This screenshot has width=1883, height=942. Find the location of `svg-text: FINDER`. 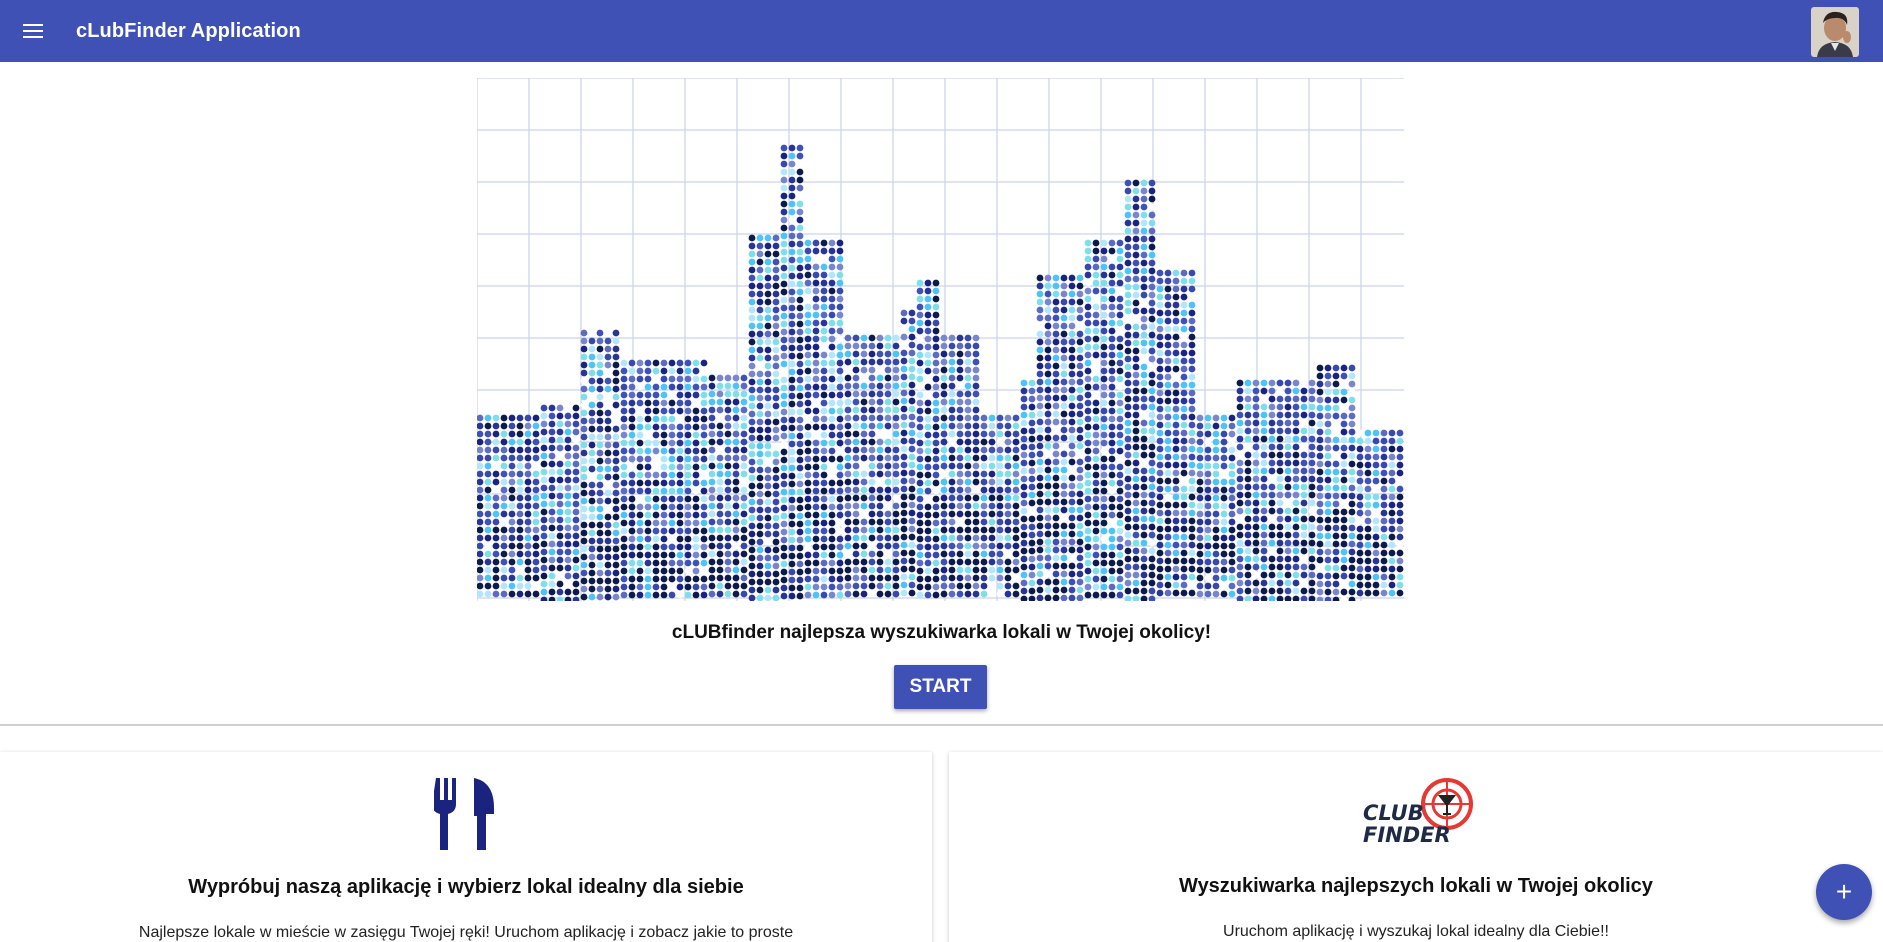

svg-text: FINDER is located at coordinates (1407, 835).